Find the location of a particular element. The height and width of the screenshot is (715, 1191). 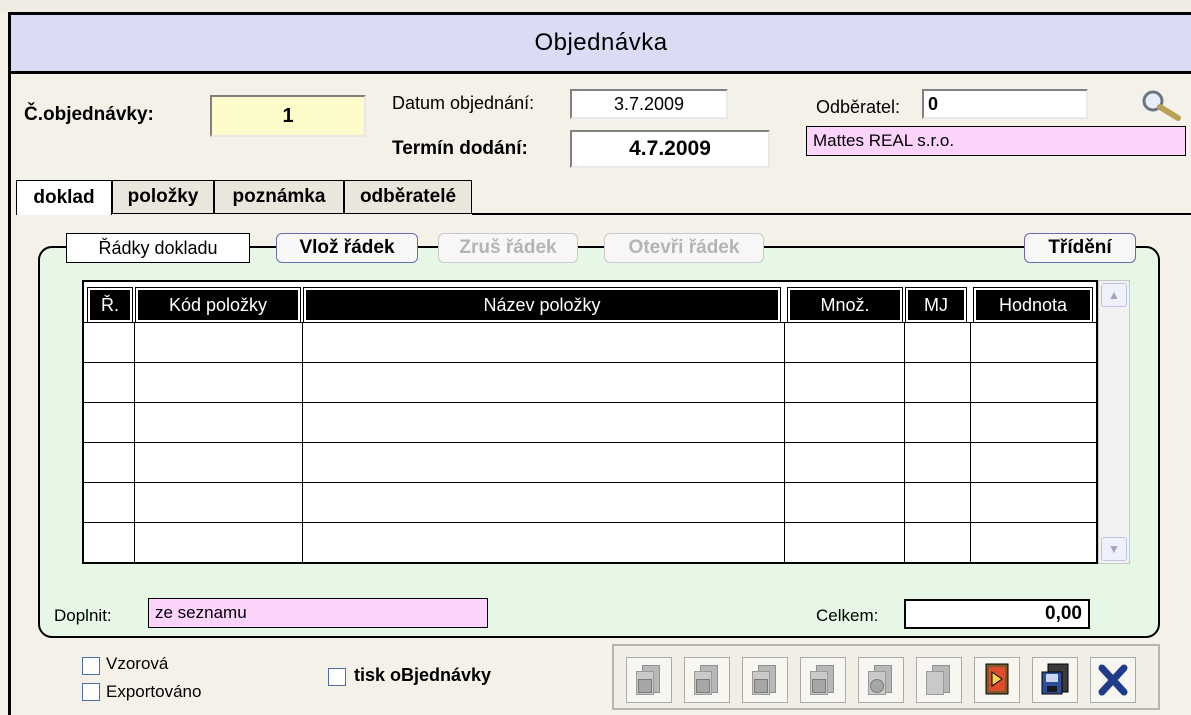

delivery-date-label: Termín dodání: is located at coordinates (460, 148).